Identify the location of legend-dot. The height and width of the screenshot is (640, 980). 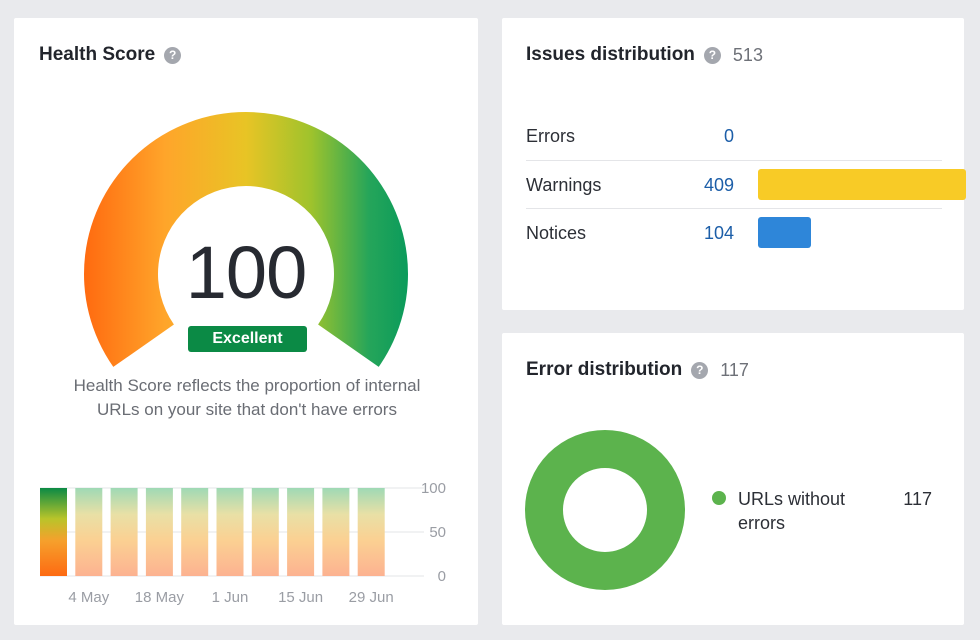
(719, 498).